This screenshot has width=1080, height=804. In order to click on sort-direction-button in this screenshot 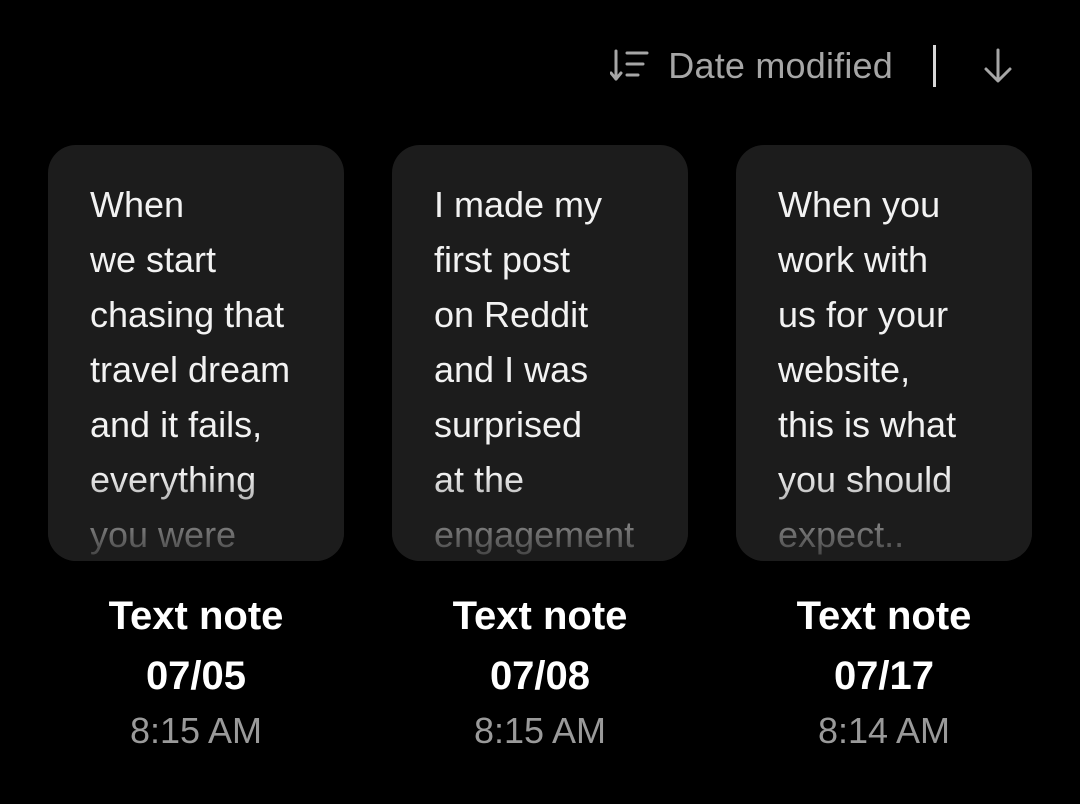, I will do `click(998, 66)`.